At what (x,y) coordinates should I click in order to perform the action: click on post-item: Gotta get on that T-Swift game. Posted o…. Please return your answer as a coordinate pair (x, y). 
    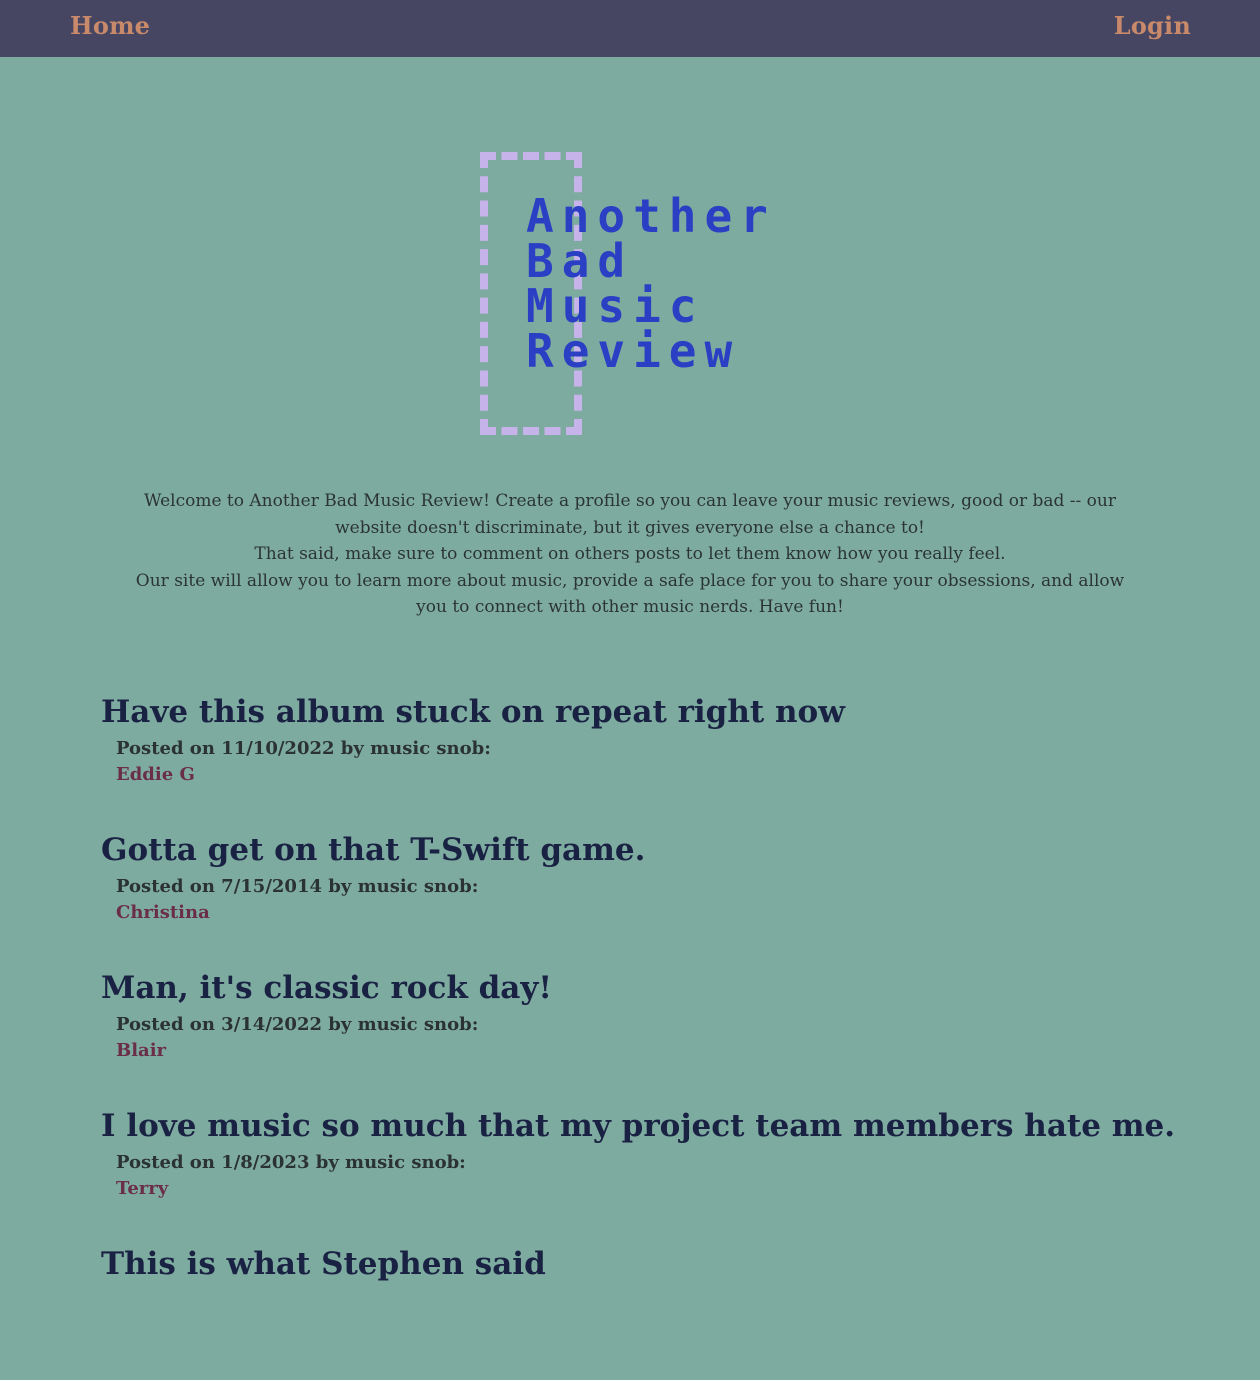
    Looking at the image, I should click on (651, 897).